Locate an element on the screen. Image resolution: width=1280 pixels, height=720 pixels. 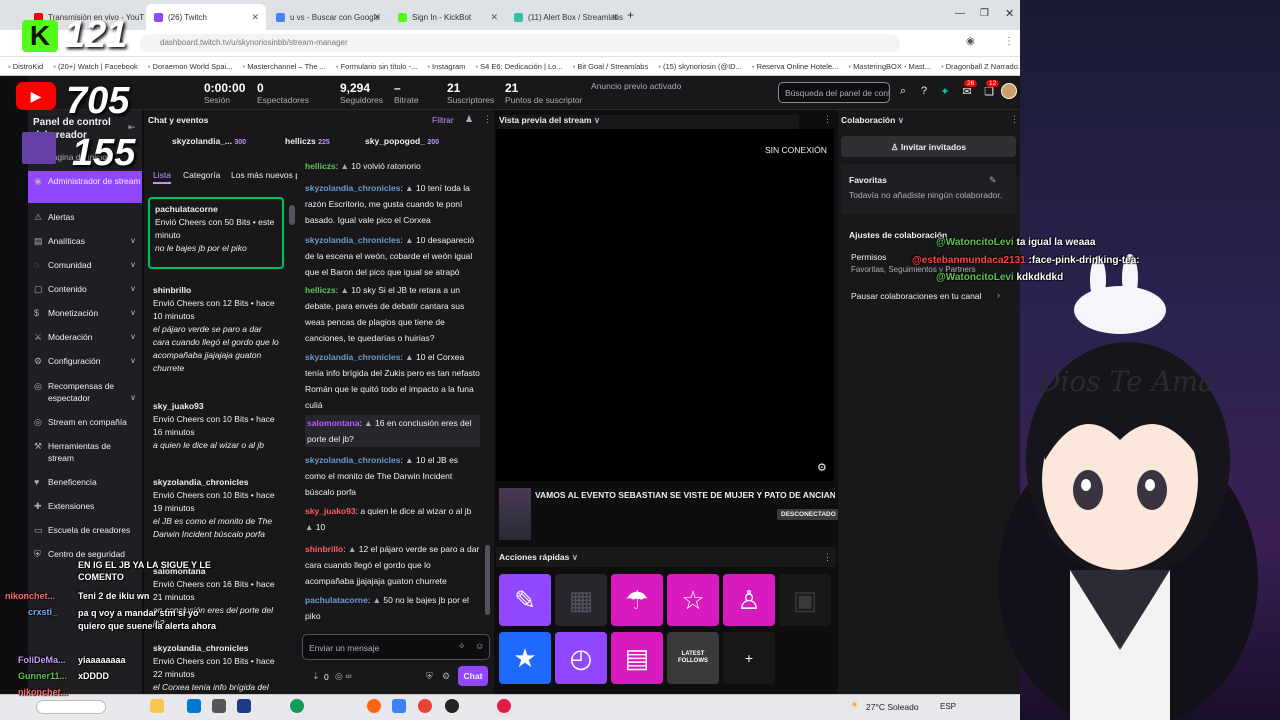
channel-points-icon: ◎ ∞ is located at coordinates (343, 676).